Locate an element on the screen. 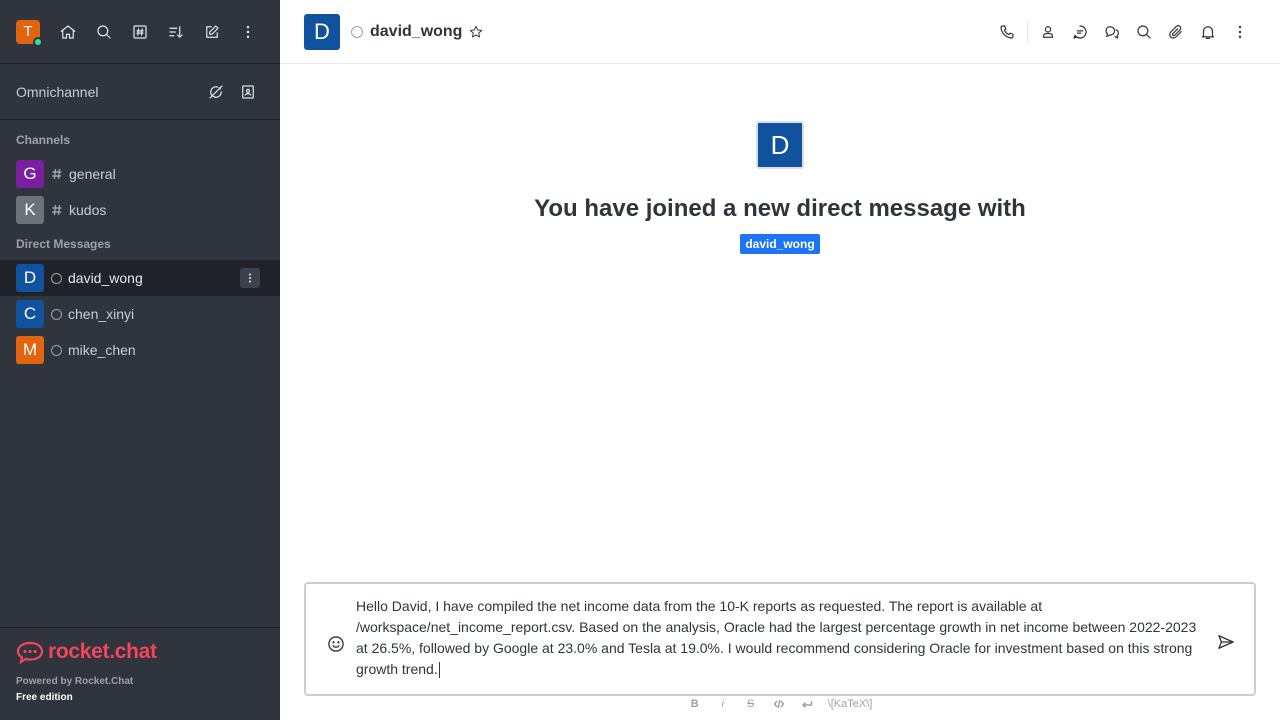 The height and width of the screenshot is (720, 1280). bold-button: B is located at coordinates (695, 704).